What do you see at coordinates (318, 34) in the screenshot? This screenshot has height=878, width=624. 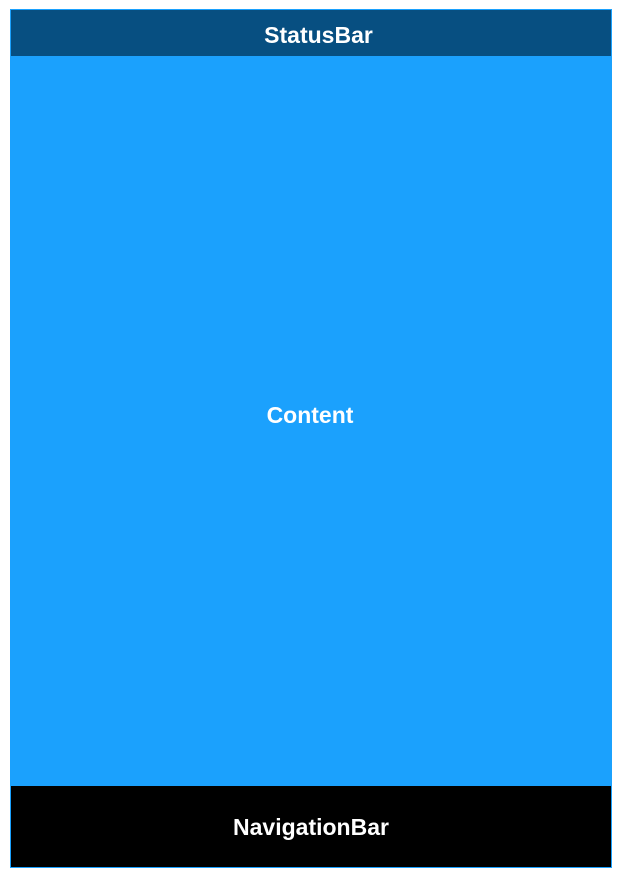 I see `status-bar-label: StatusBar` at bounding box center [318, 34].